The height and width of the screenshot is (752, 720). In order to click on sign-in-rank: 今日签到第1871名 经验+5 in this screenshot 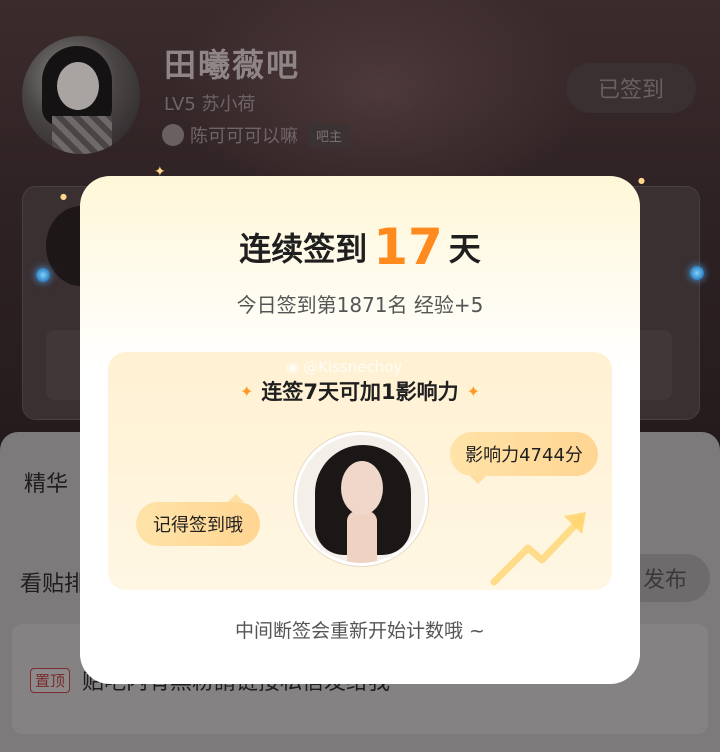, I will do `click(360, 305)`.